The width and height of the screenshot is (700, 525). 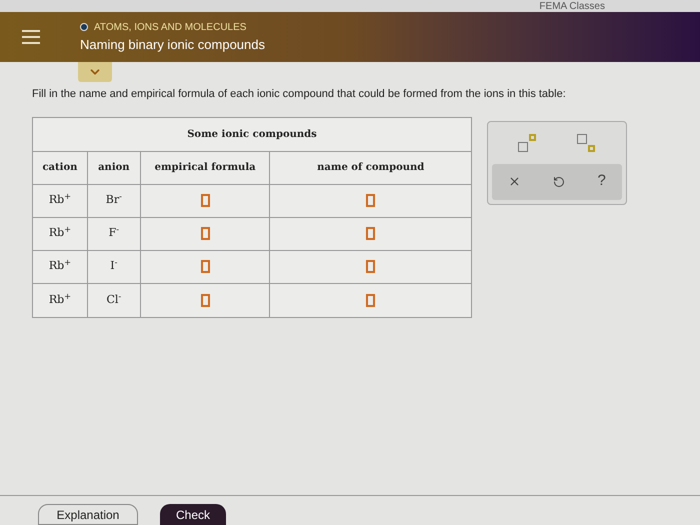 I want to click on column-header: anion, so click(x=114, y=168).